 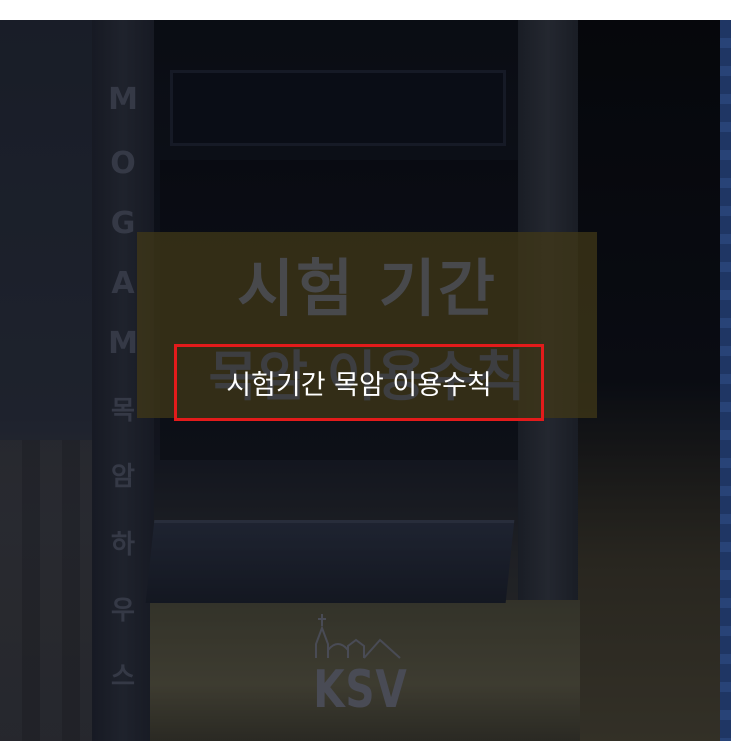 I want to click on post-title-box: 시험기간 목암 이용수칙, so click(x=359, y=382).